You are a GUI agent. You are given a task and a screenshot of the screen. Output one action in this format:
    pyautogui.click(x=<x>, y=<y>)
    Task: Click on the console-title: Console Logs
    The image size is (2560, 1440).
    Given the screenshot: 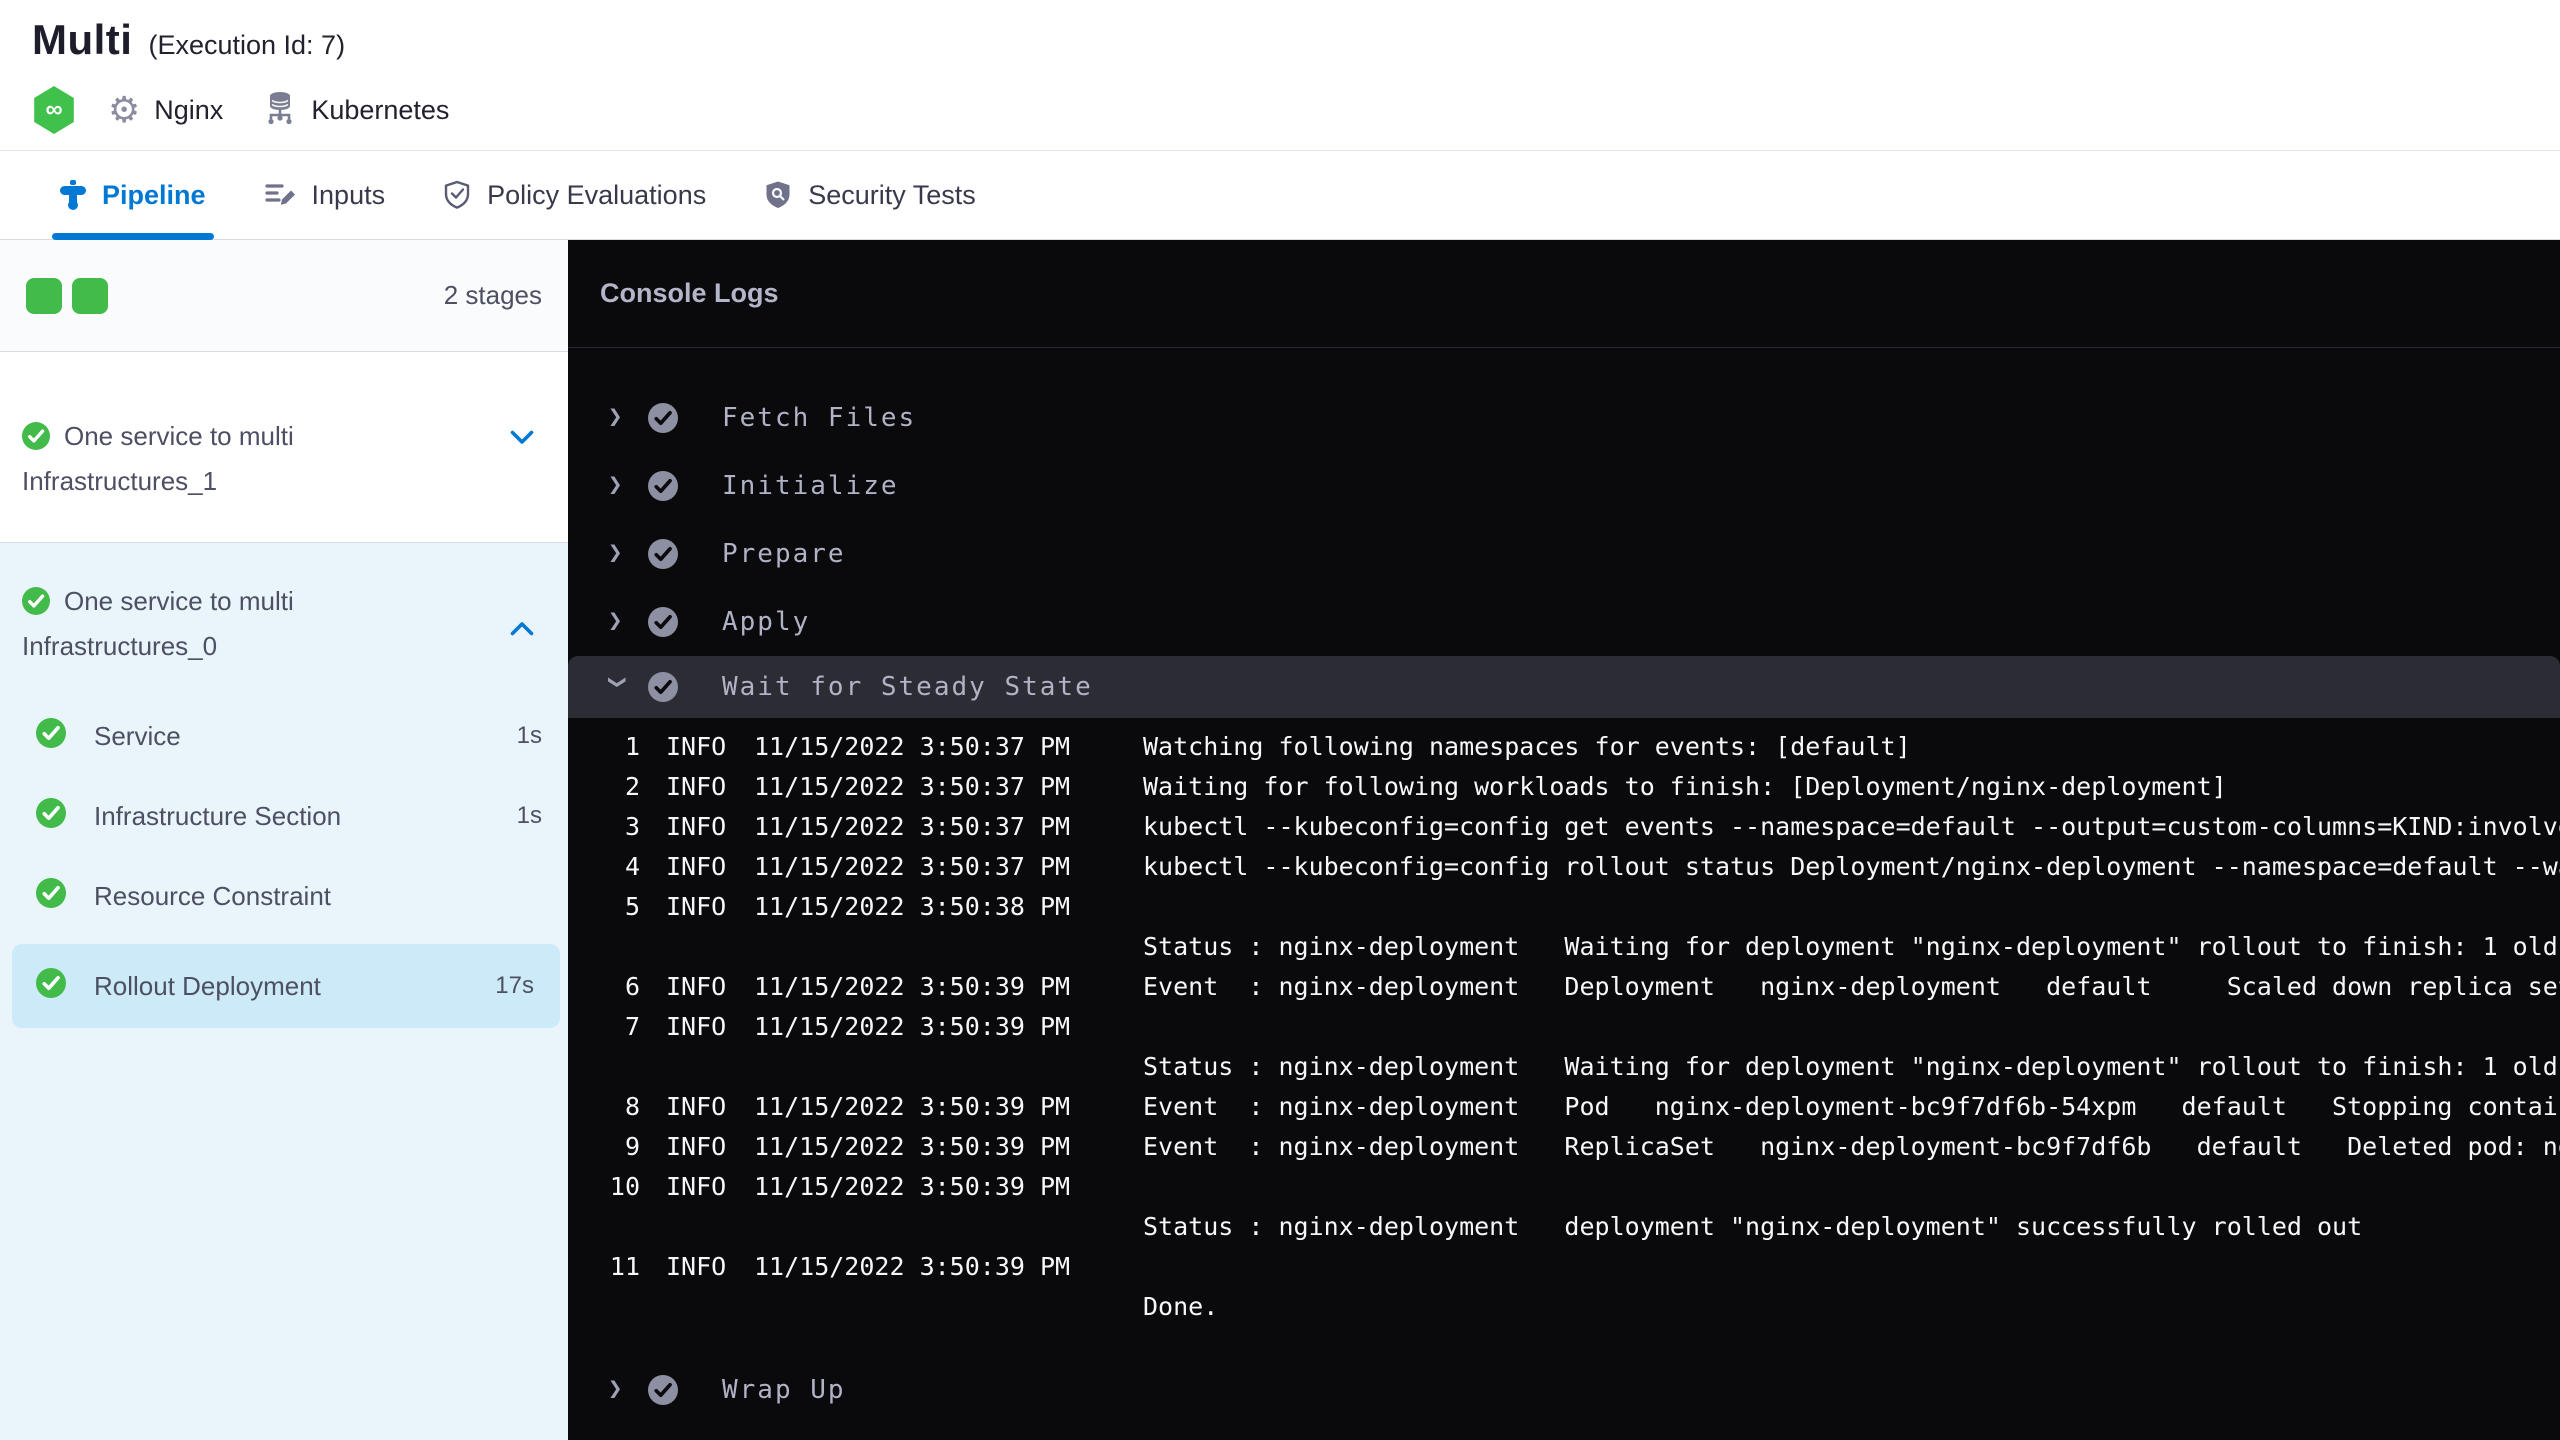 What is the action you would take?
    pyautogui.click(x=689, y=293)
    